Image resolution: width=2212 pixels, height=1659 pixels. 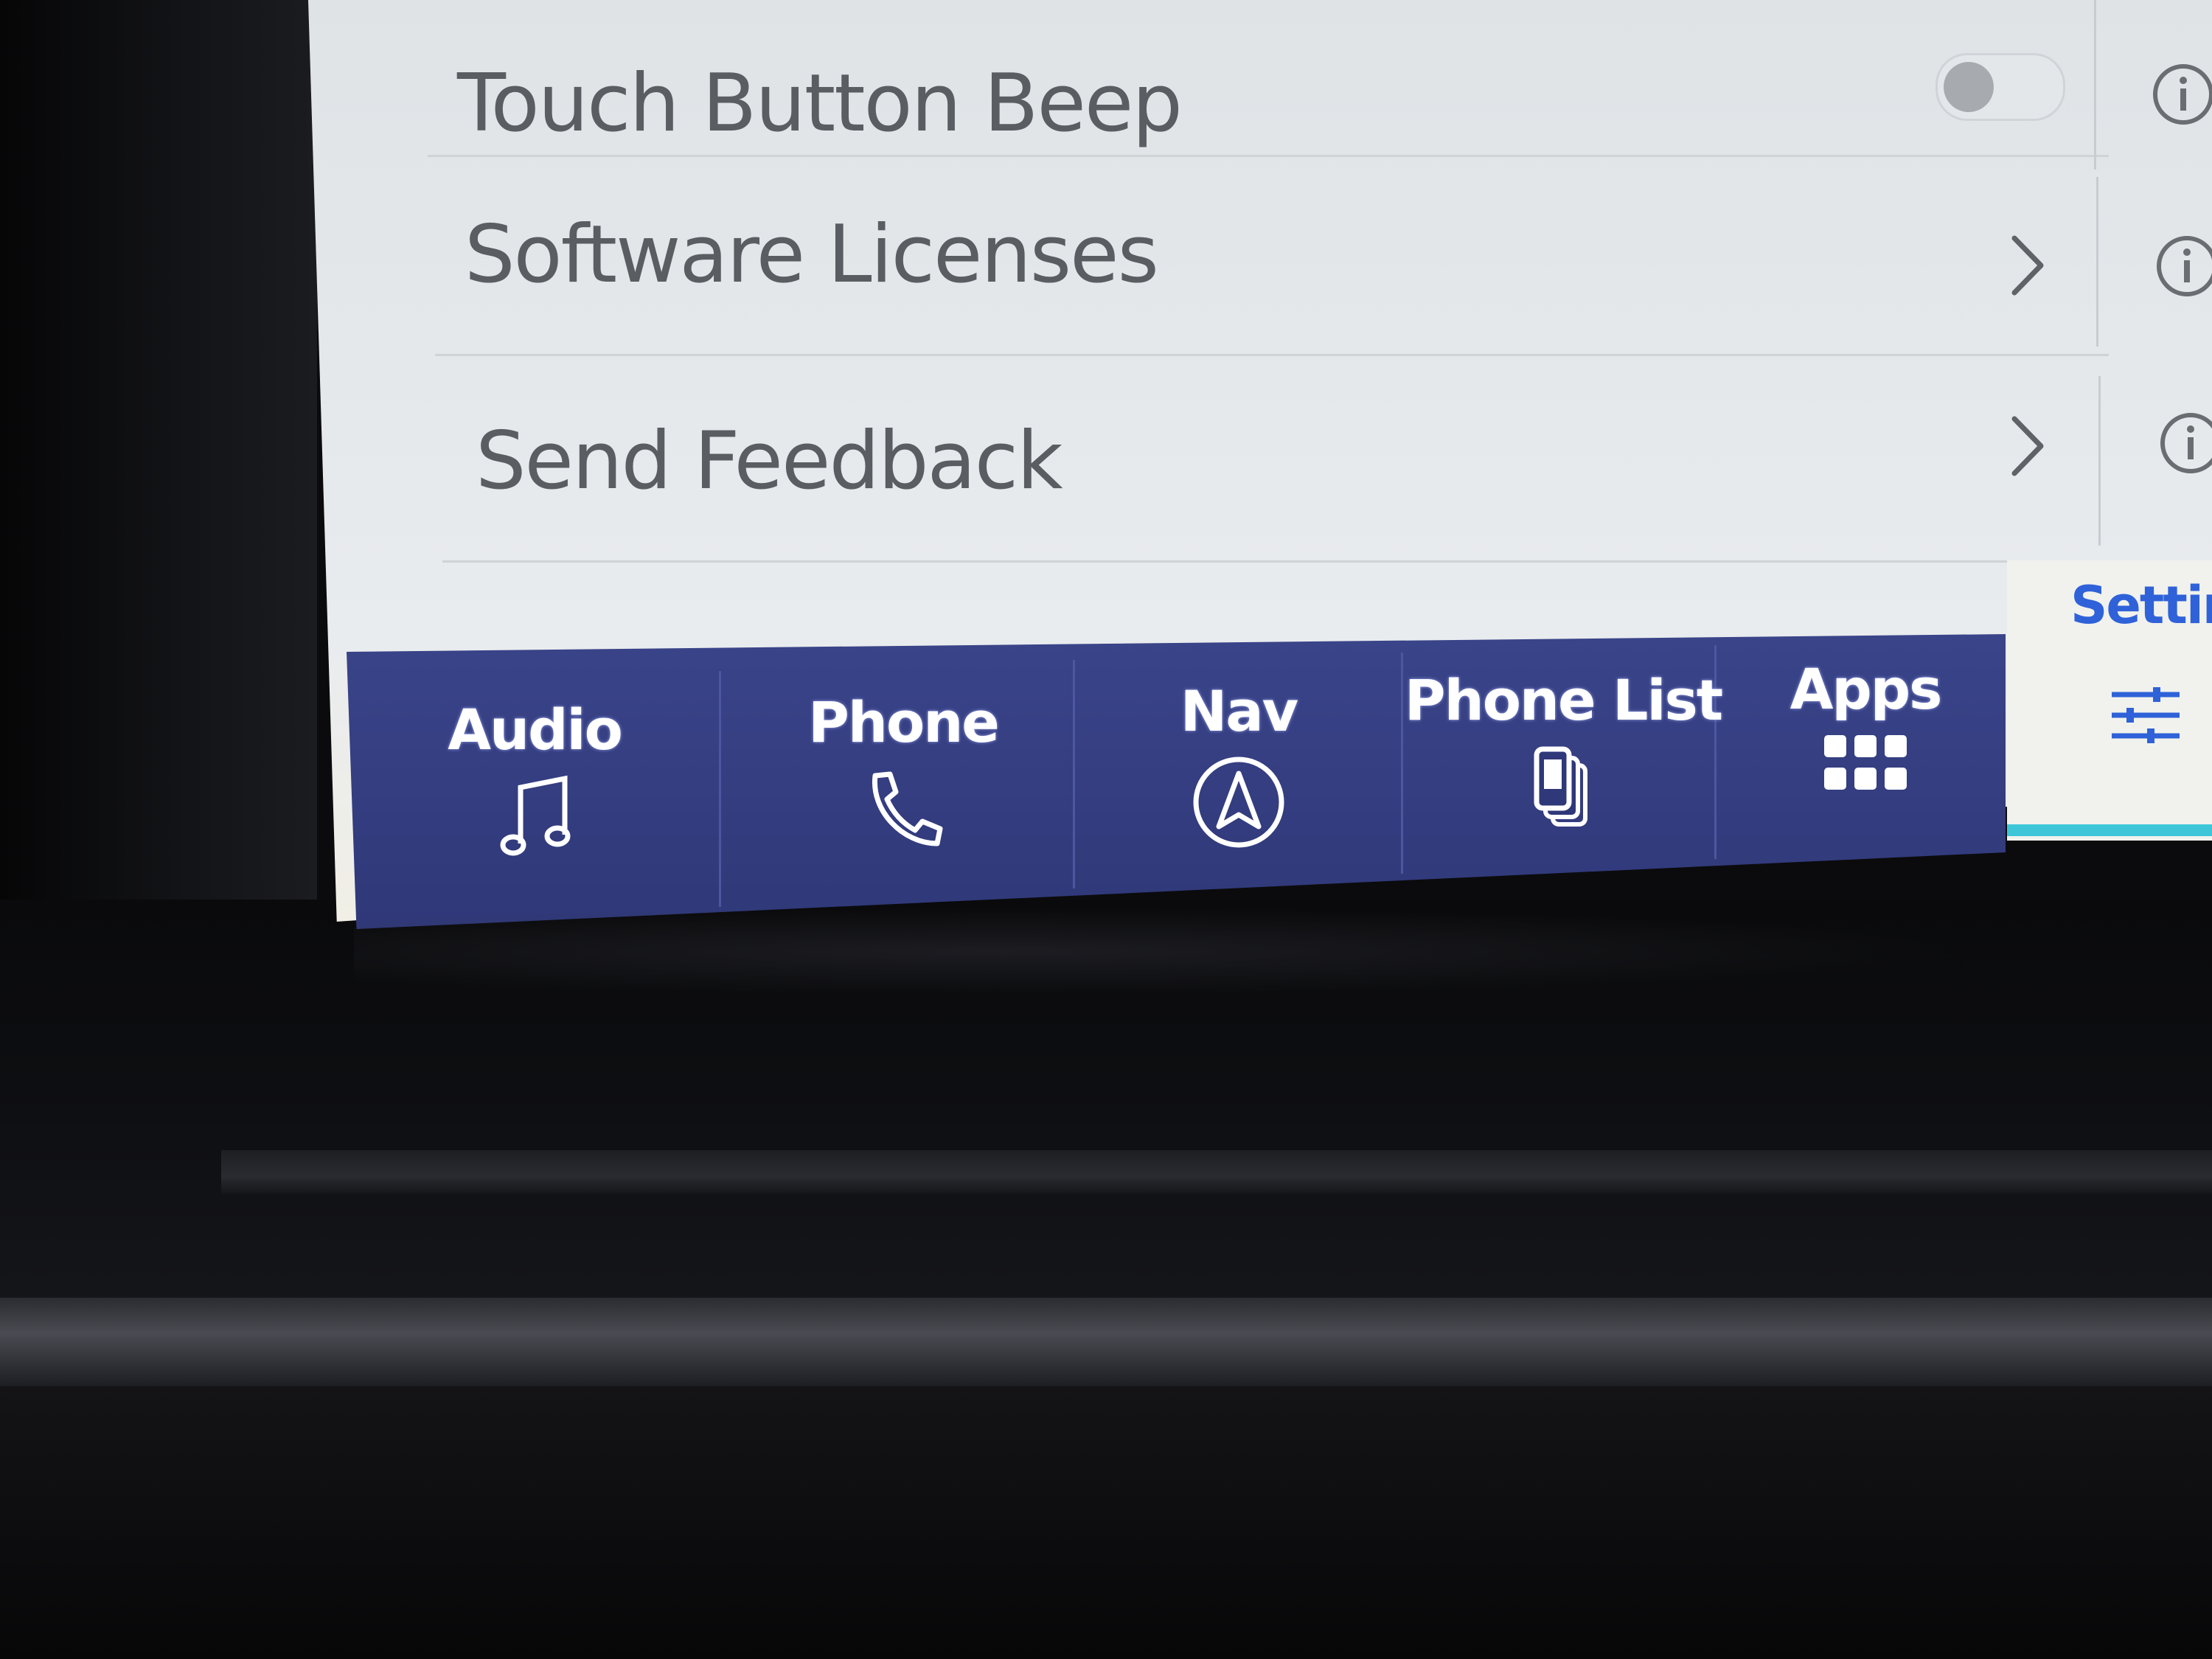 I want to click on nav-settings-label: Settings, so click(x=2141, y=605).